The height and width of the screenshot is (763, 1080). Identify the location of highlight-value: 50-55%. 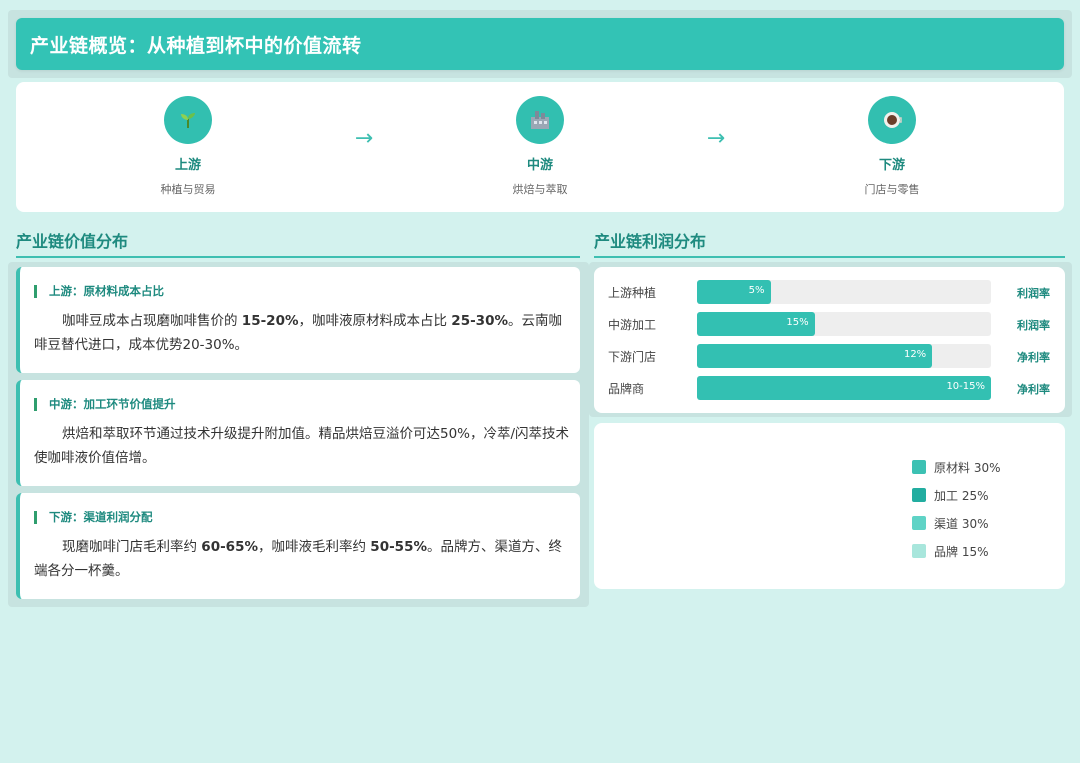
(398, 547).